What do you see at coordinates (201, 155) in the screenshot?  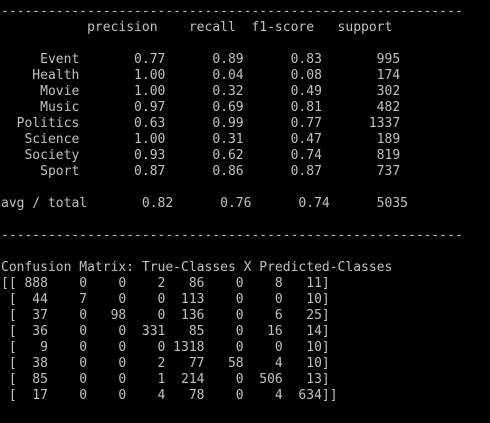 I see `report-row-society: Society 0.93 0.62 0.74 819` at bounding box center [201, 155].